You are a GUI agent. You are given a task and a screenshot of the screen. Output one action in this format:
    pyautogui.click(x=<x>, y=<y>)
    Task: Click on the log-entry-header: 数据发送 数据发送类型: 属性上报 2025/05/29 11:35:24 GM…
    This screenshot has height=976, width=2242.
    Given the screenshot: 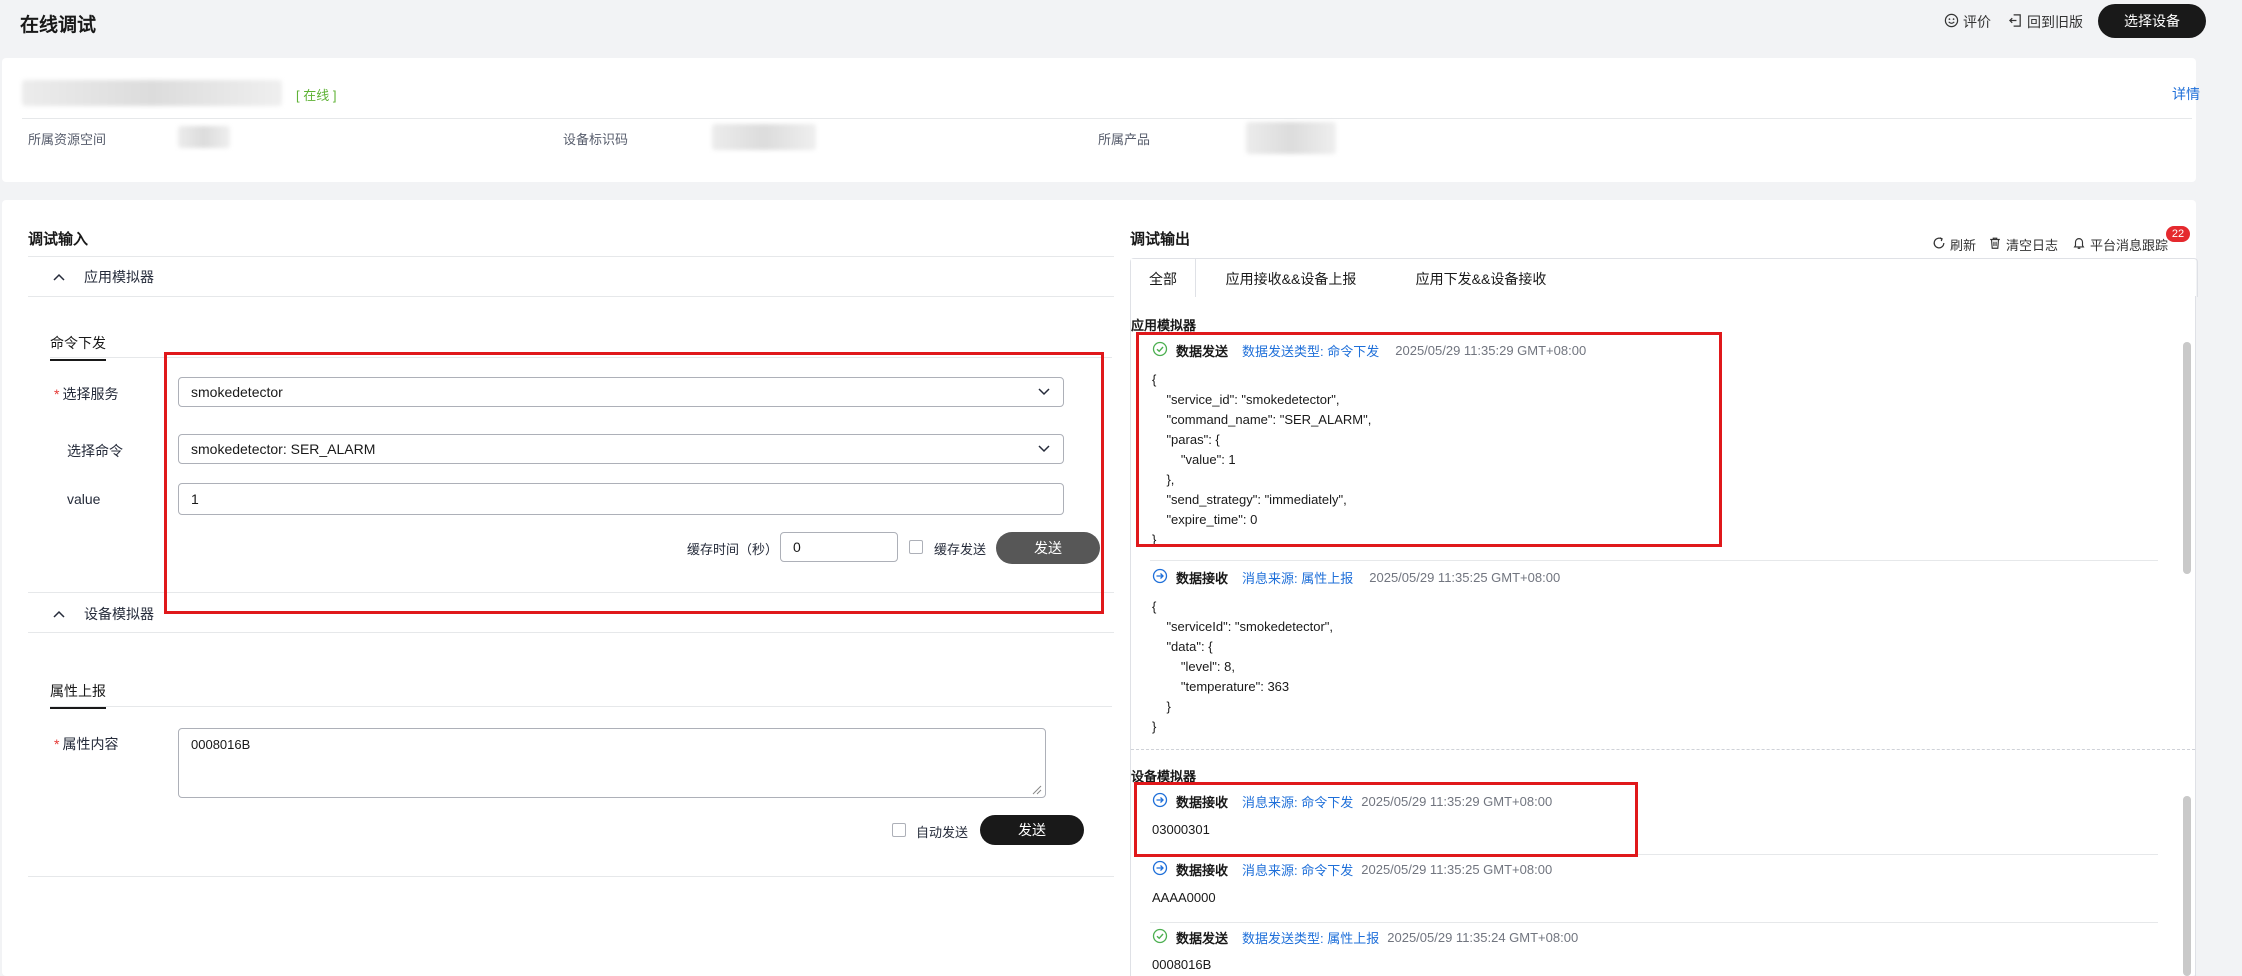 What is the action you would take?
    pyautogui.click(x=1365, y=937)
    